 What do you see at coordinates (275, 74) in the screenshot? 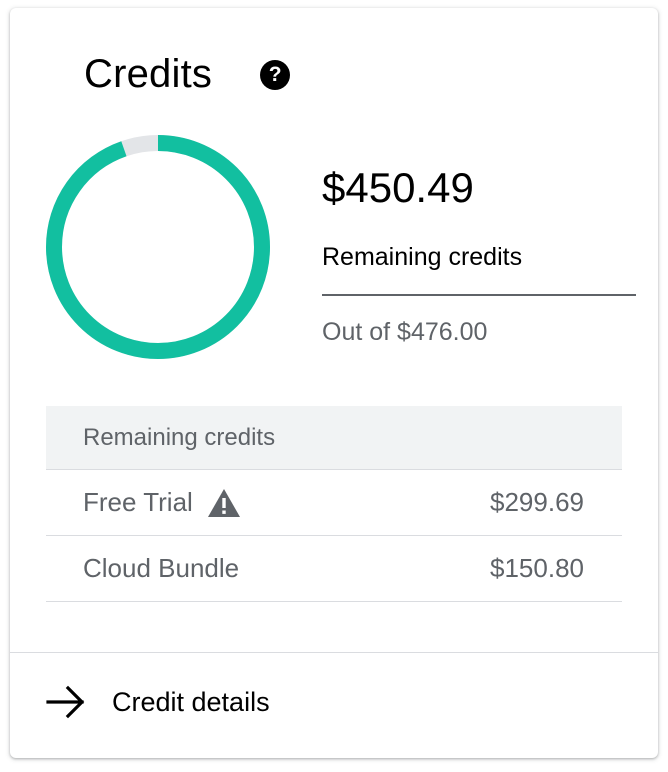
I see `help-icon: ?` at bounding box center [275, 74].